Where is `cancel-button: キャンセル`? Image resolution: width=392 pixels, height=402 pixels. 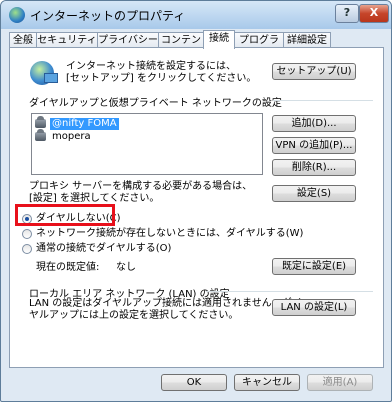
cancel-button: キャンセル is located at coordinates (267, 382).